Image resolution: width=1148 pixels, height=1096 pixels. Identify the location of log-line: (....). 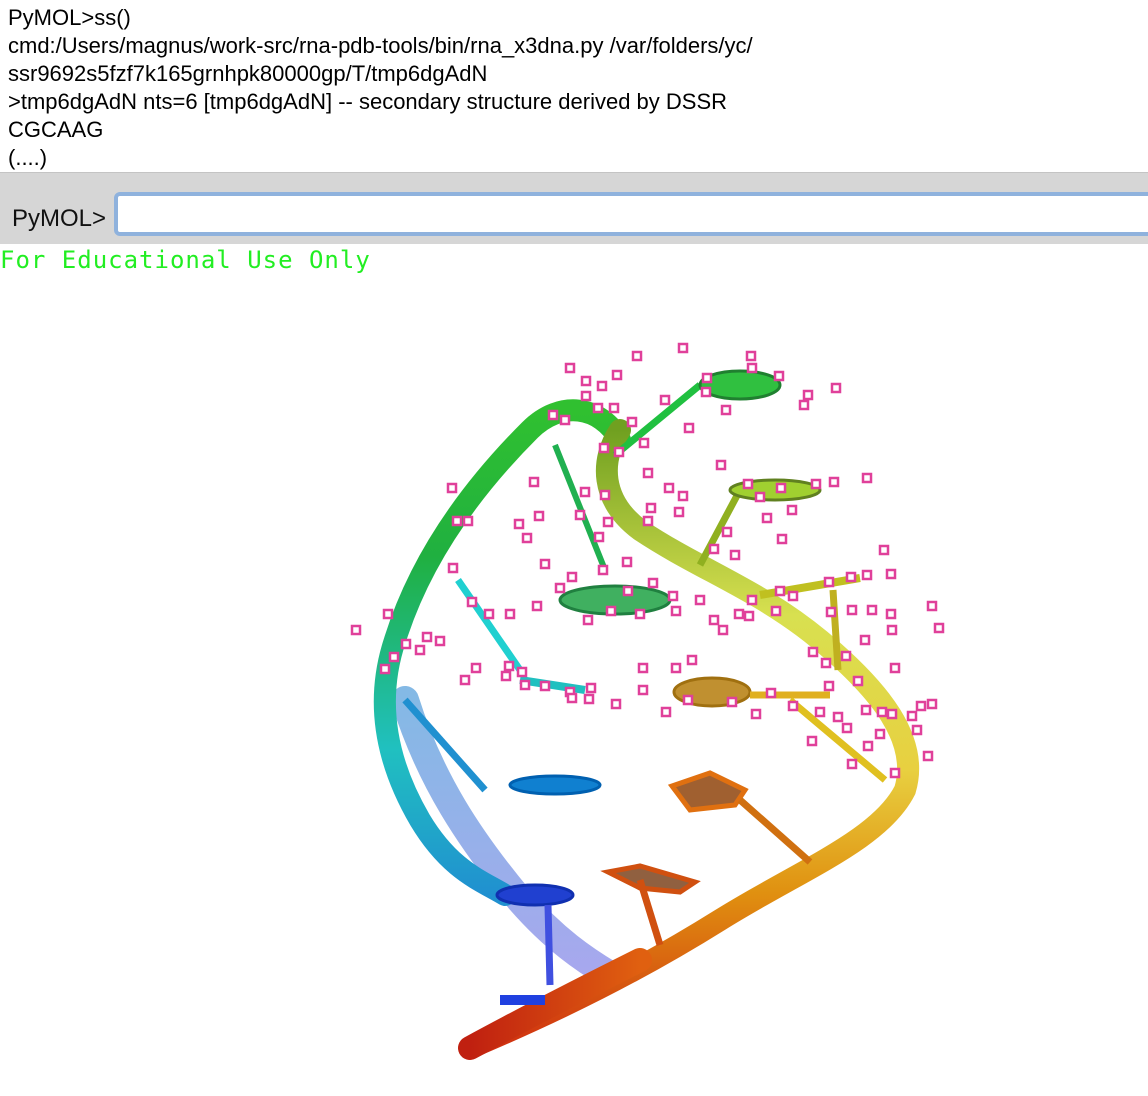
(28, 157).